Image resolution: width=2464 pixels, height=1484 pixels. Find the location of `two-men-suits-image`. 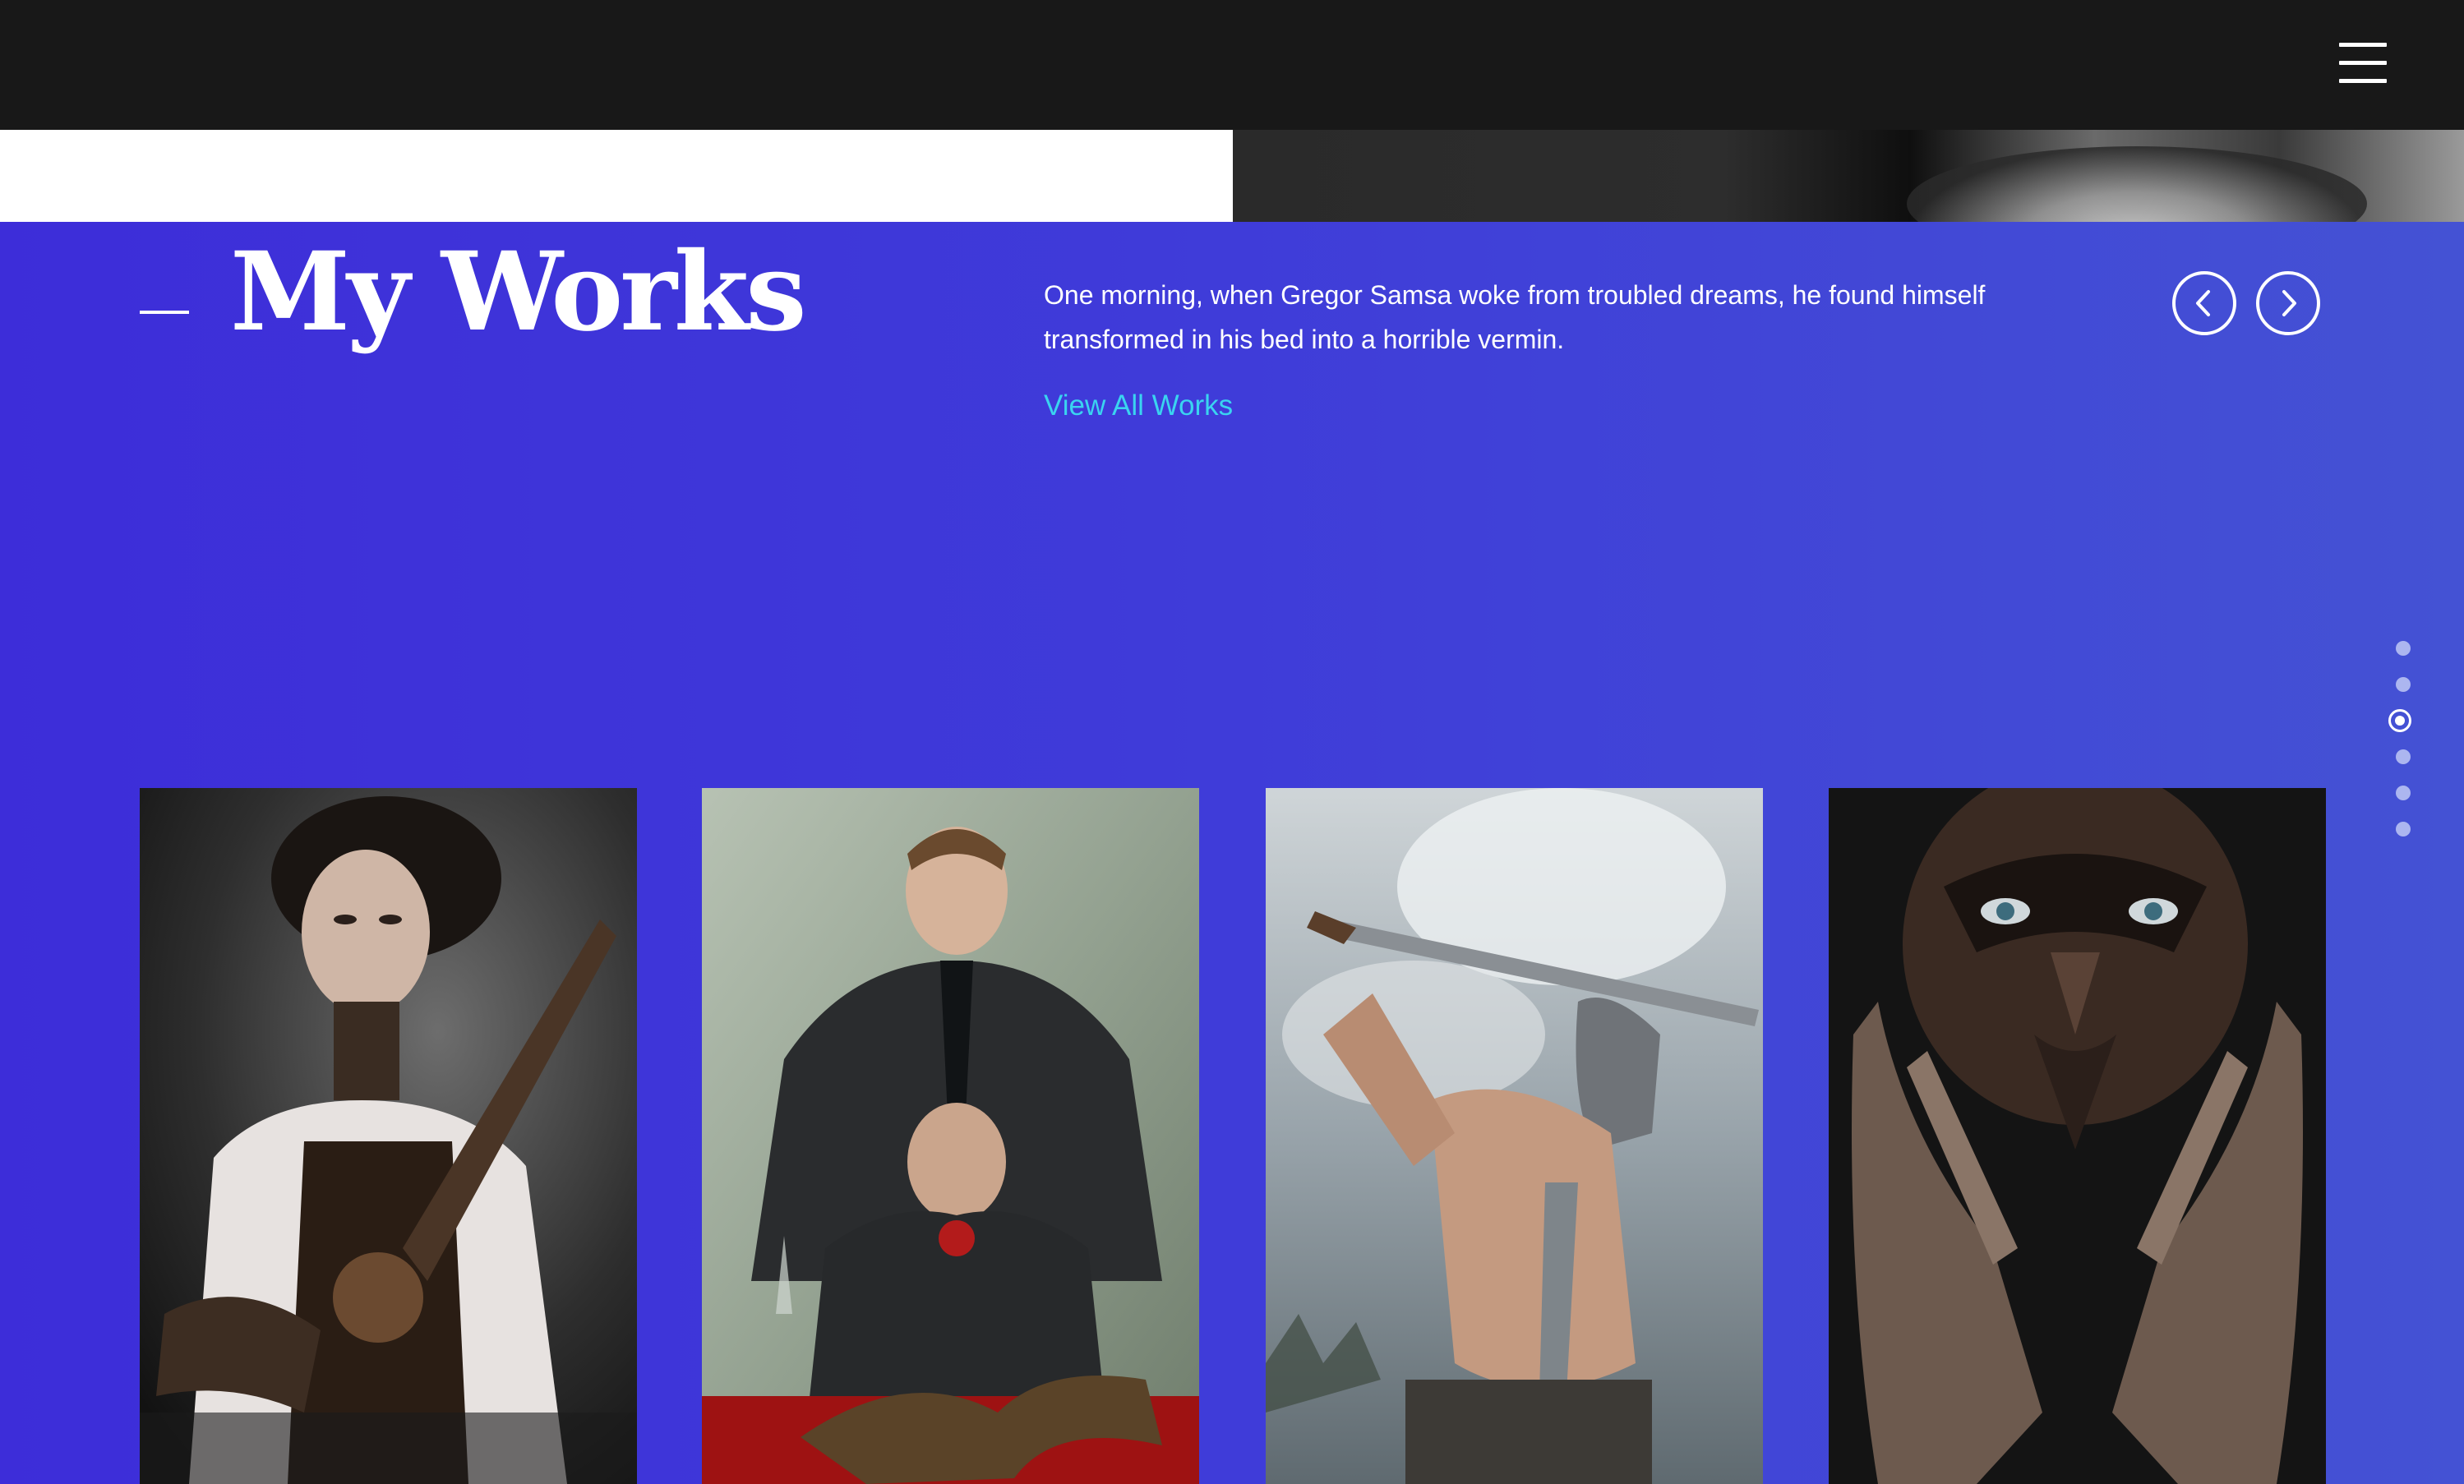

two-men-suits-image is located at coordinates (951, 1136).